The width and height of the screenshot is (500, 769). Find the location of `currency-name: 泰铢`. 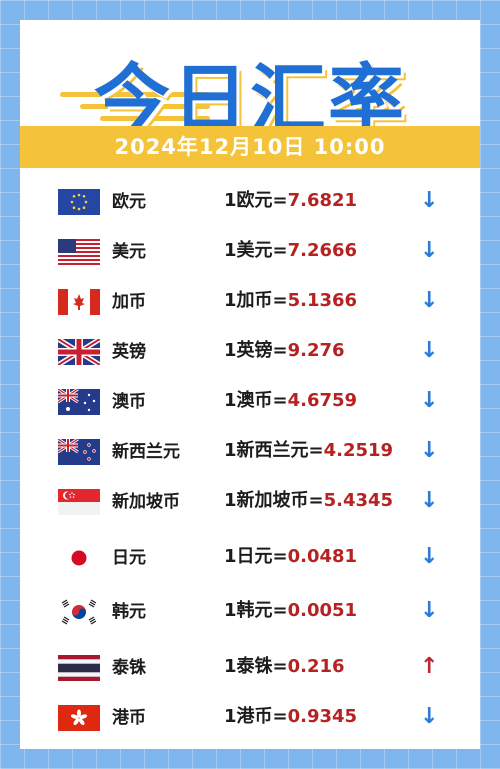

currency-name: 泰铢 is located at coordinates (129, 668).